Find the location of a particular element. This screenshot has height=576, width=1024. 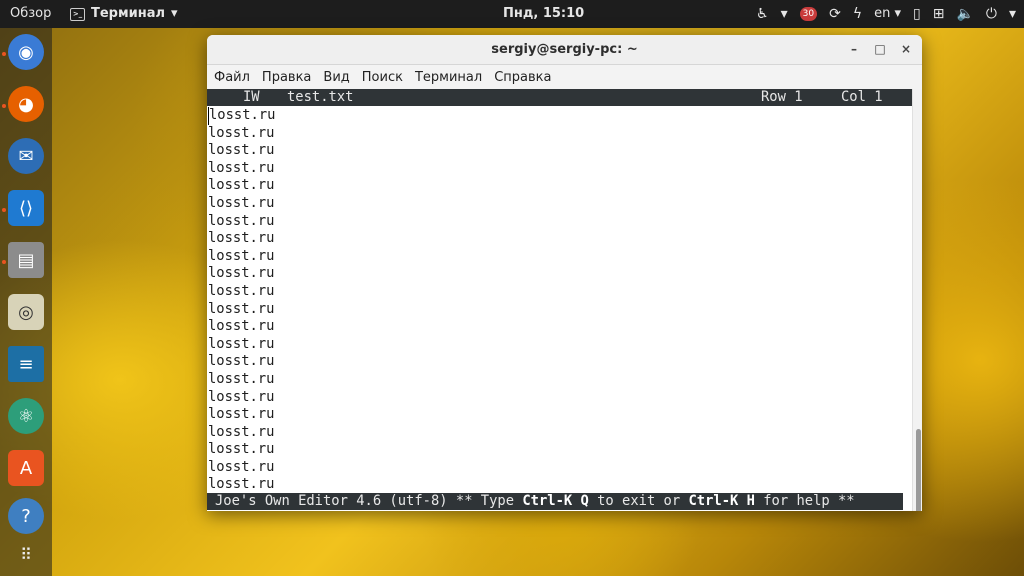

editor-status-bar: IW test.txt Row 1 Col 1 is located at coordinates (560, 97).